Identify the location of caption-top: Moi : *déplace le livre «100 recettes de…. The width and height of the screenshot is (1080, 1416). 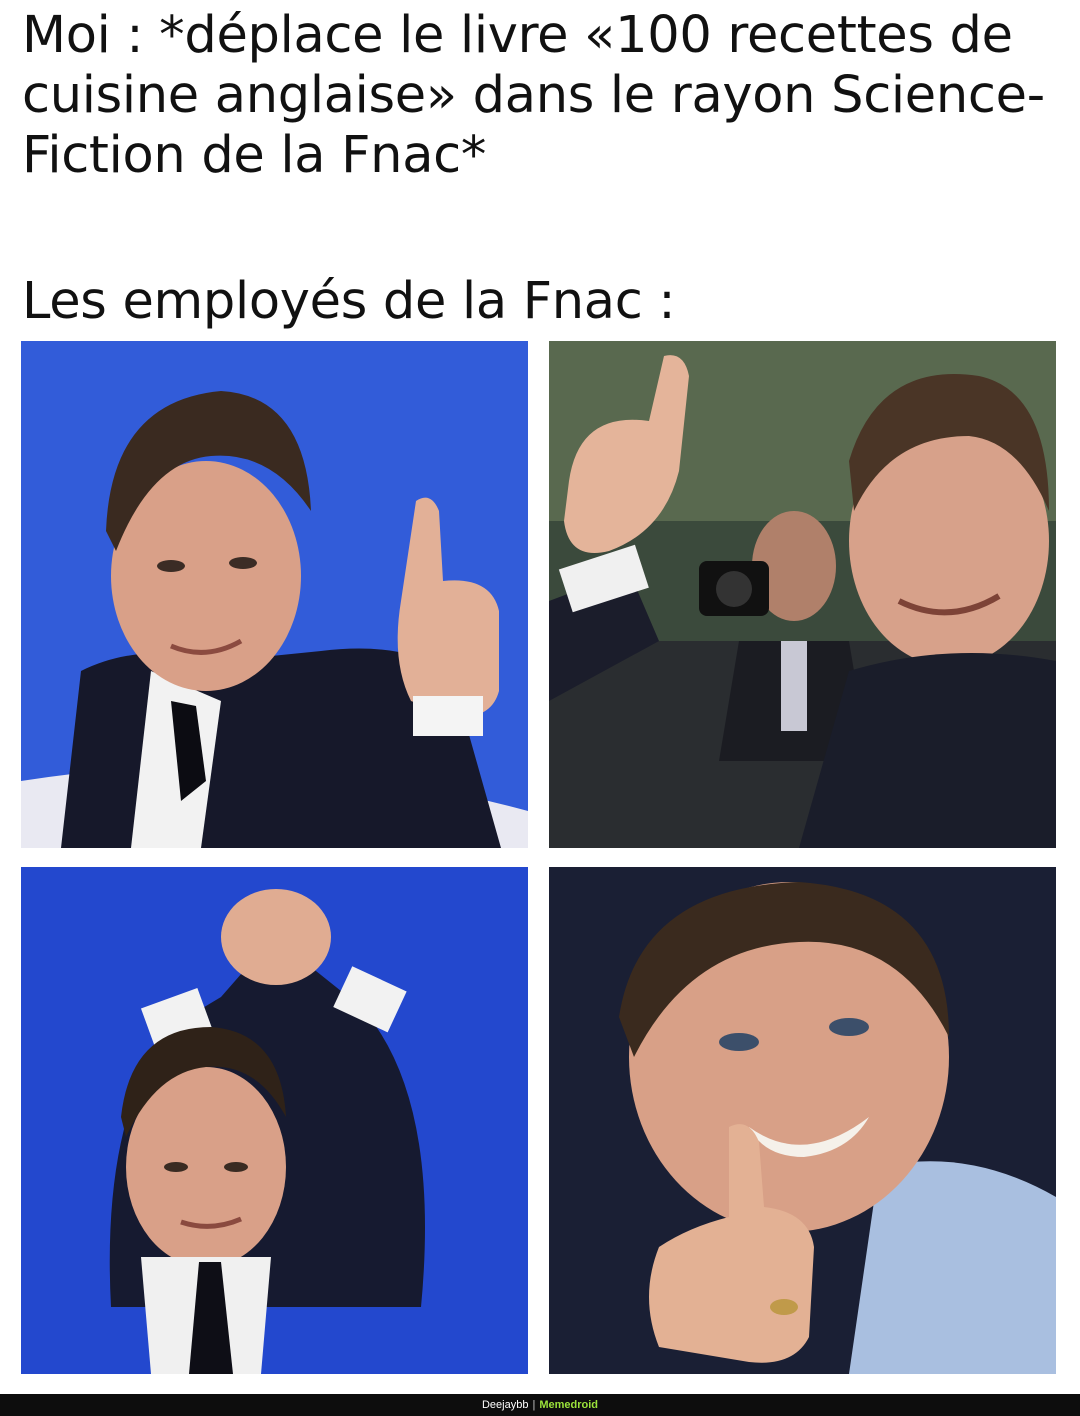
(533, 95).